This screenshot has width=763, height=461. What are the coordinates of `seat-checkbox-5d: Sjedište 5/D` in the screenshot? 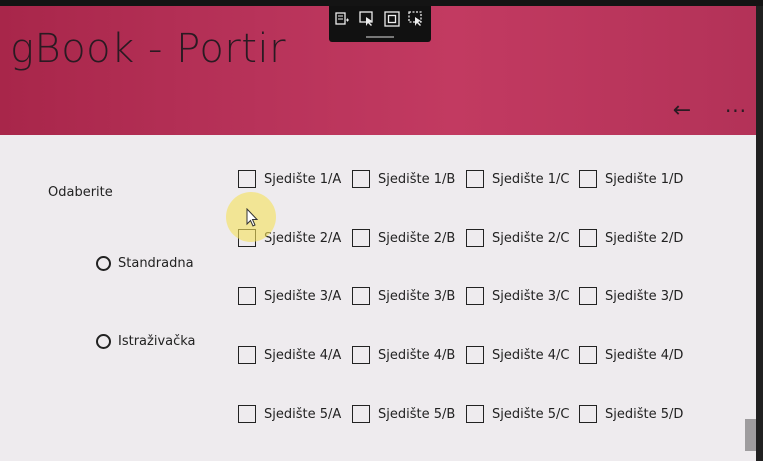 It's located at (631, 414).